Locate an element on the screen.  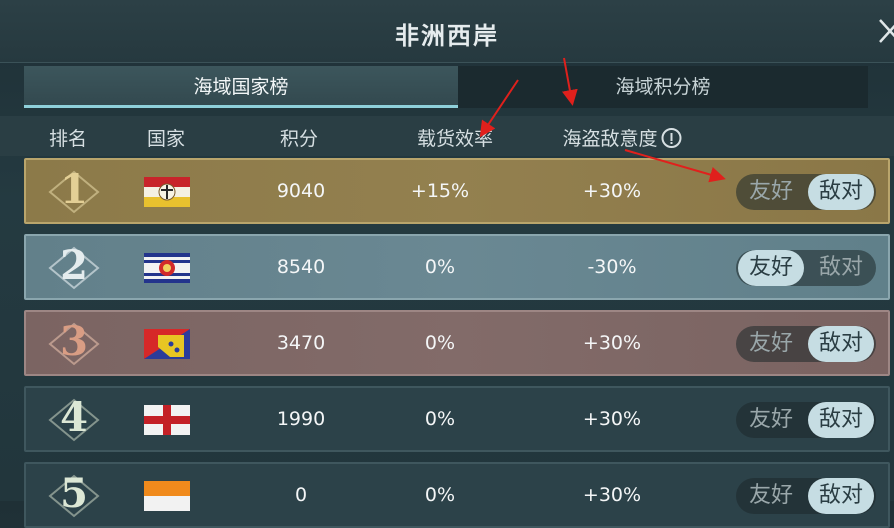
rank-badge: 4 is located at coordinates (74, 419).